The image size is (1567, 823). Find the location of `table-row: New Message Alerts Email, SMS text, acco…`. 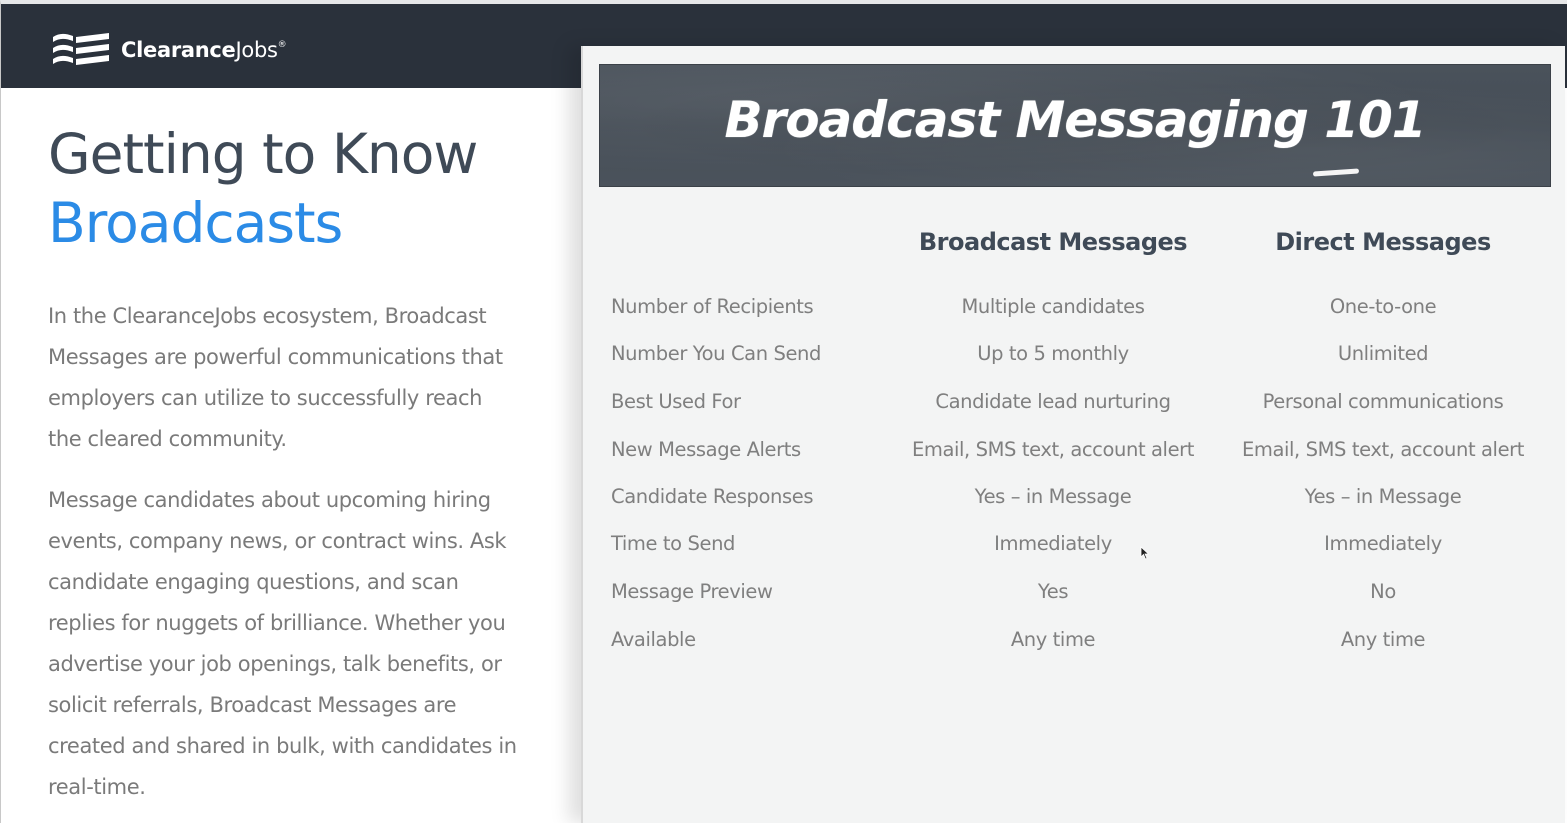

table-row: New Message Alerts Email, SMS text, acco… is located at coordinates (1075, 453).